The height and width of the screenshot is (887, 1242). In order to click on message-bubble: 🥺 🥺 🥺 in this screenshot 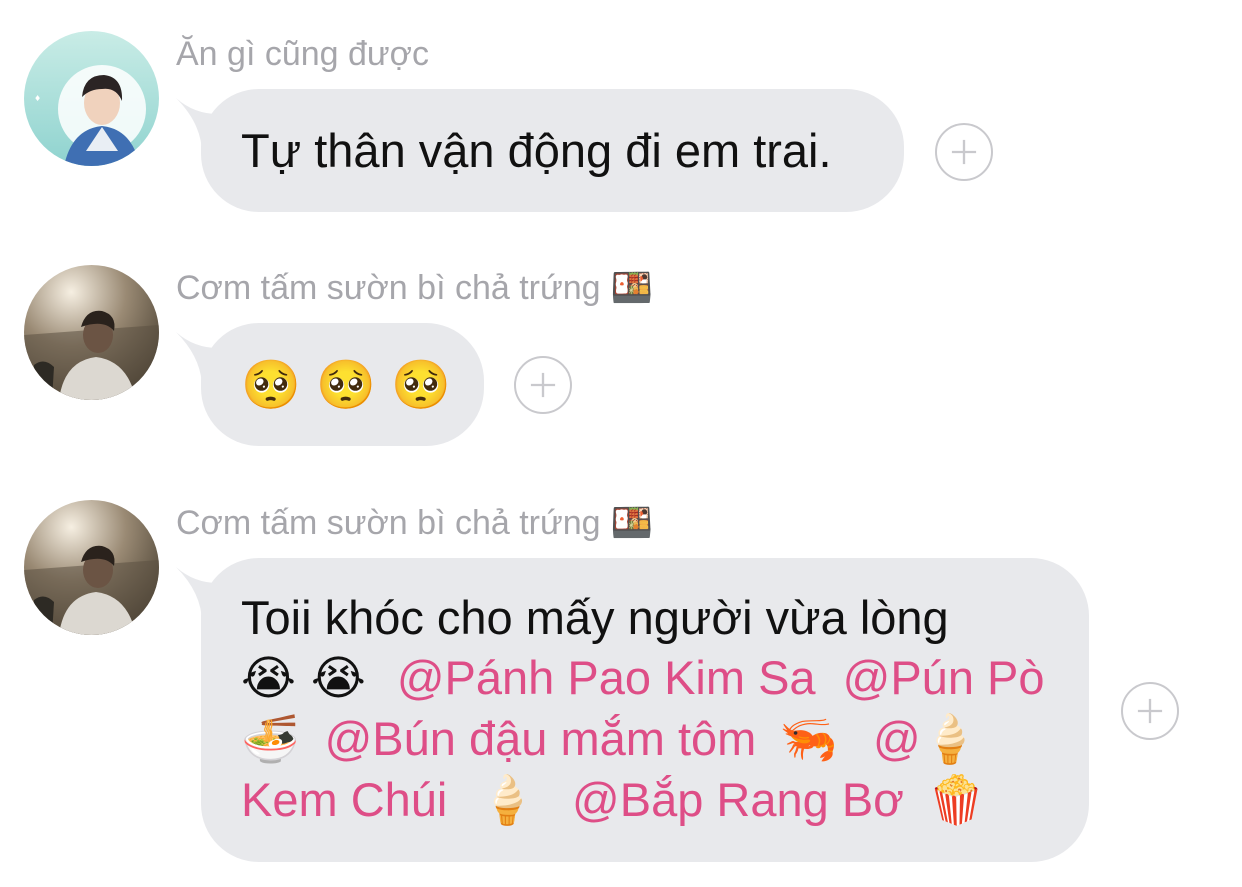, I will do `click(342, 384)`.